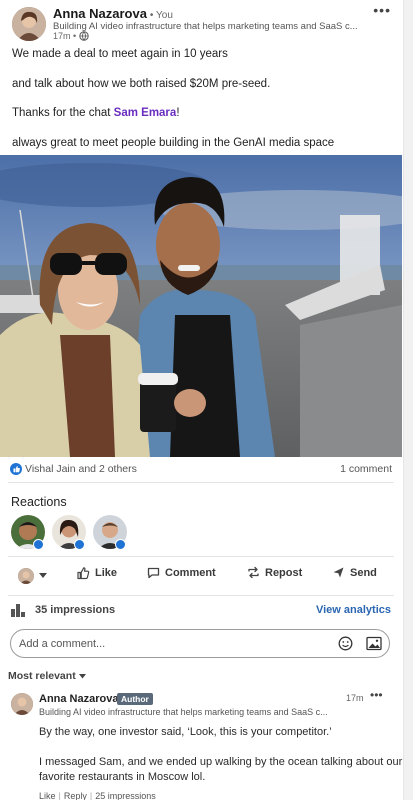 The image size is (413, 800). I want to click on author-badge: Author, so click(135, 699).